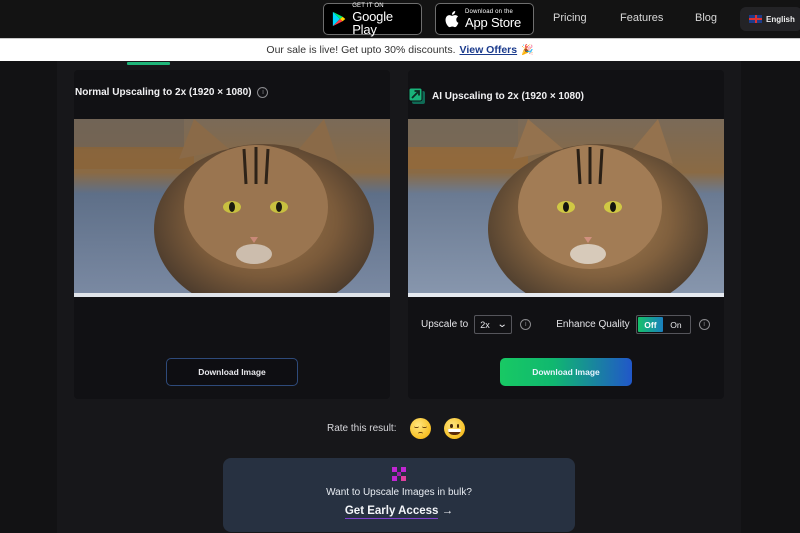 This screenshot has width=800, height=533. What do you see at coordinates (485, 324) in the screenshot?
I see `upscale-factor-value: 2x` at bounding box center [485, 324].